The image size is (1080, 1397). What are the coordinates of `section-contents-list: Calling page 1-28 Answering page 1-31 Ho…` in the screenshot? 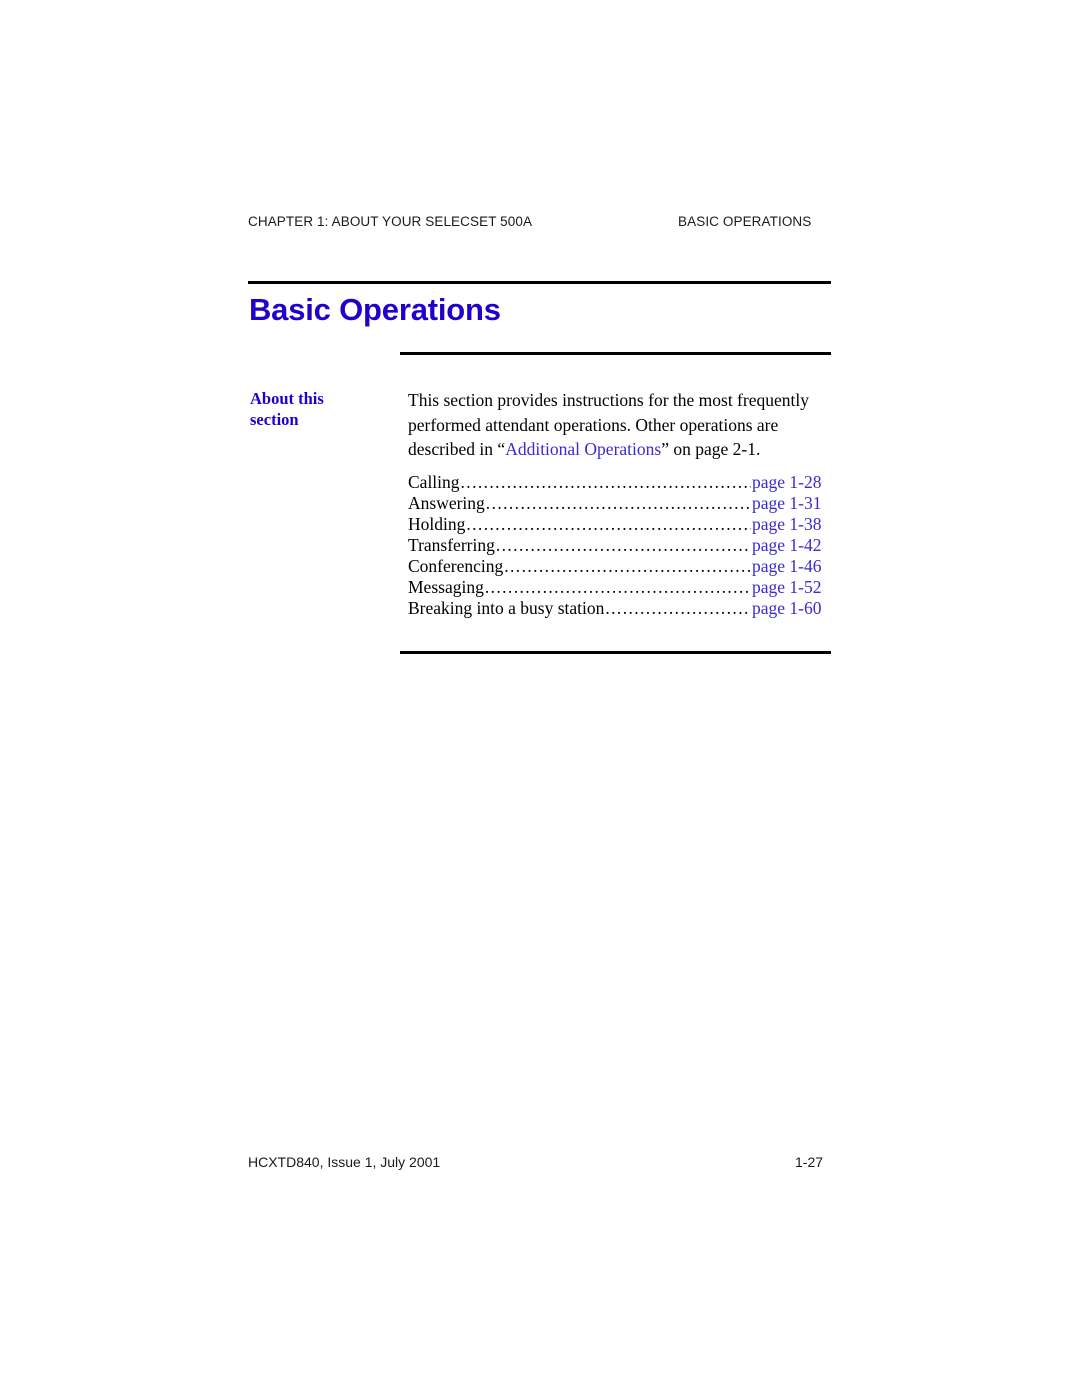 It's located at (618, 545).